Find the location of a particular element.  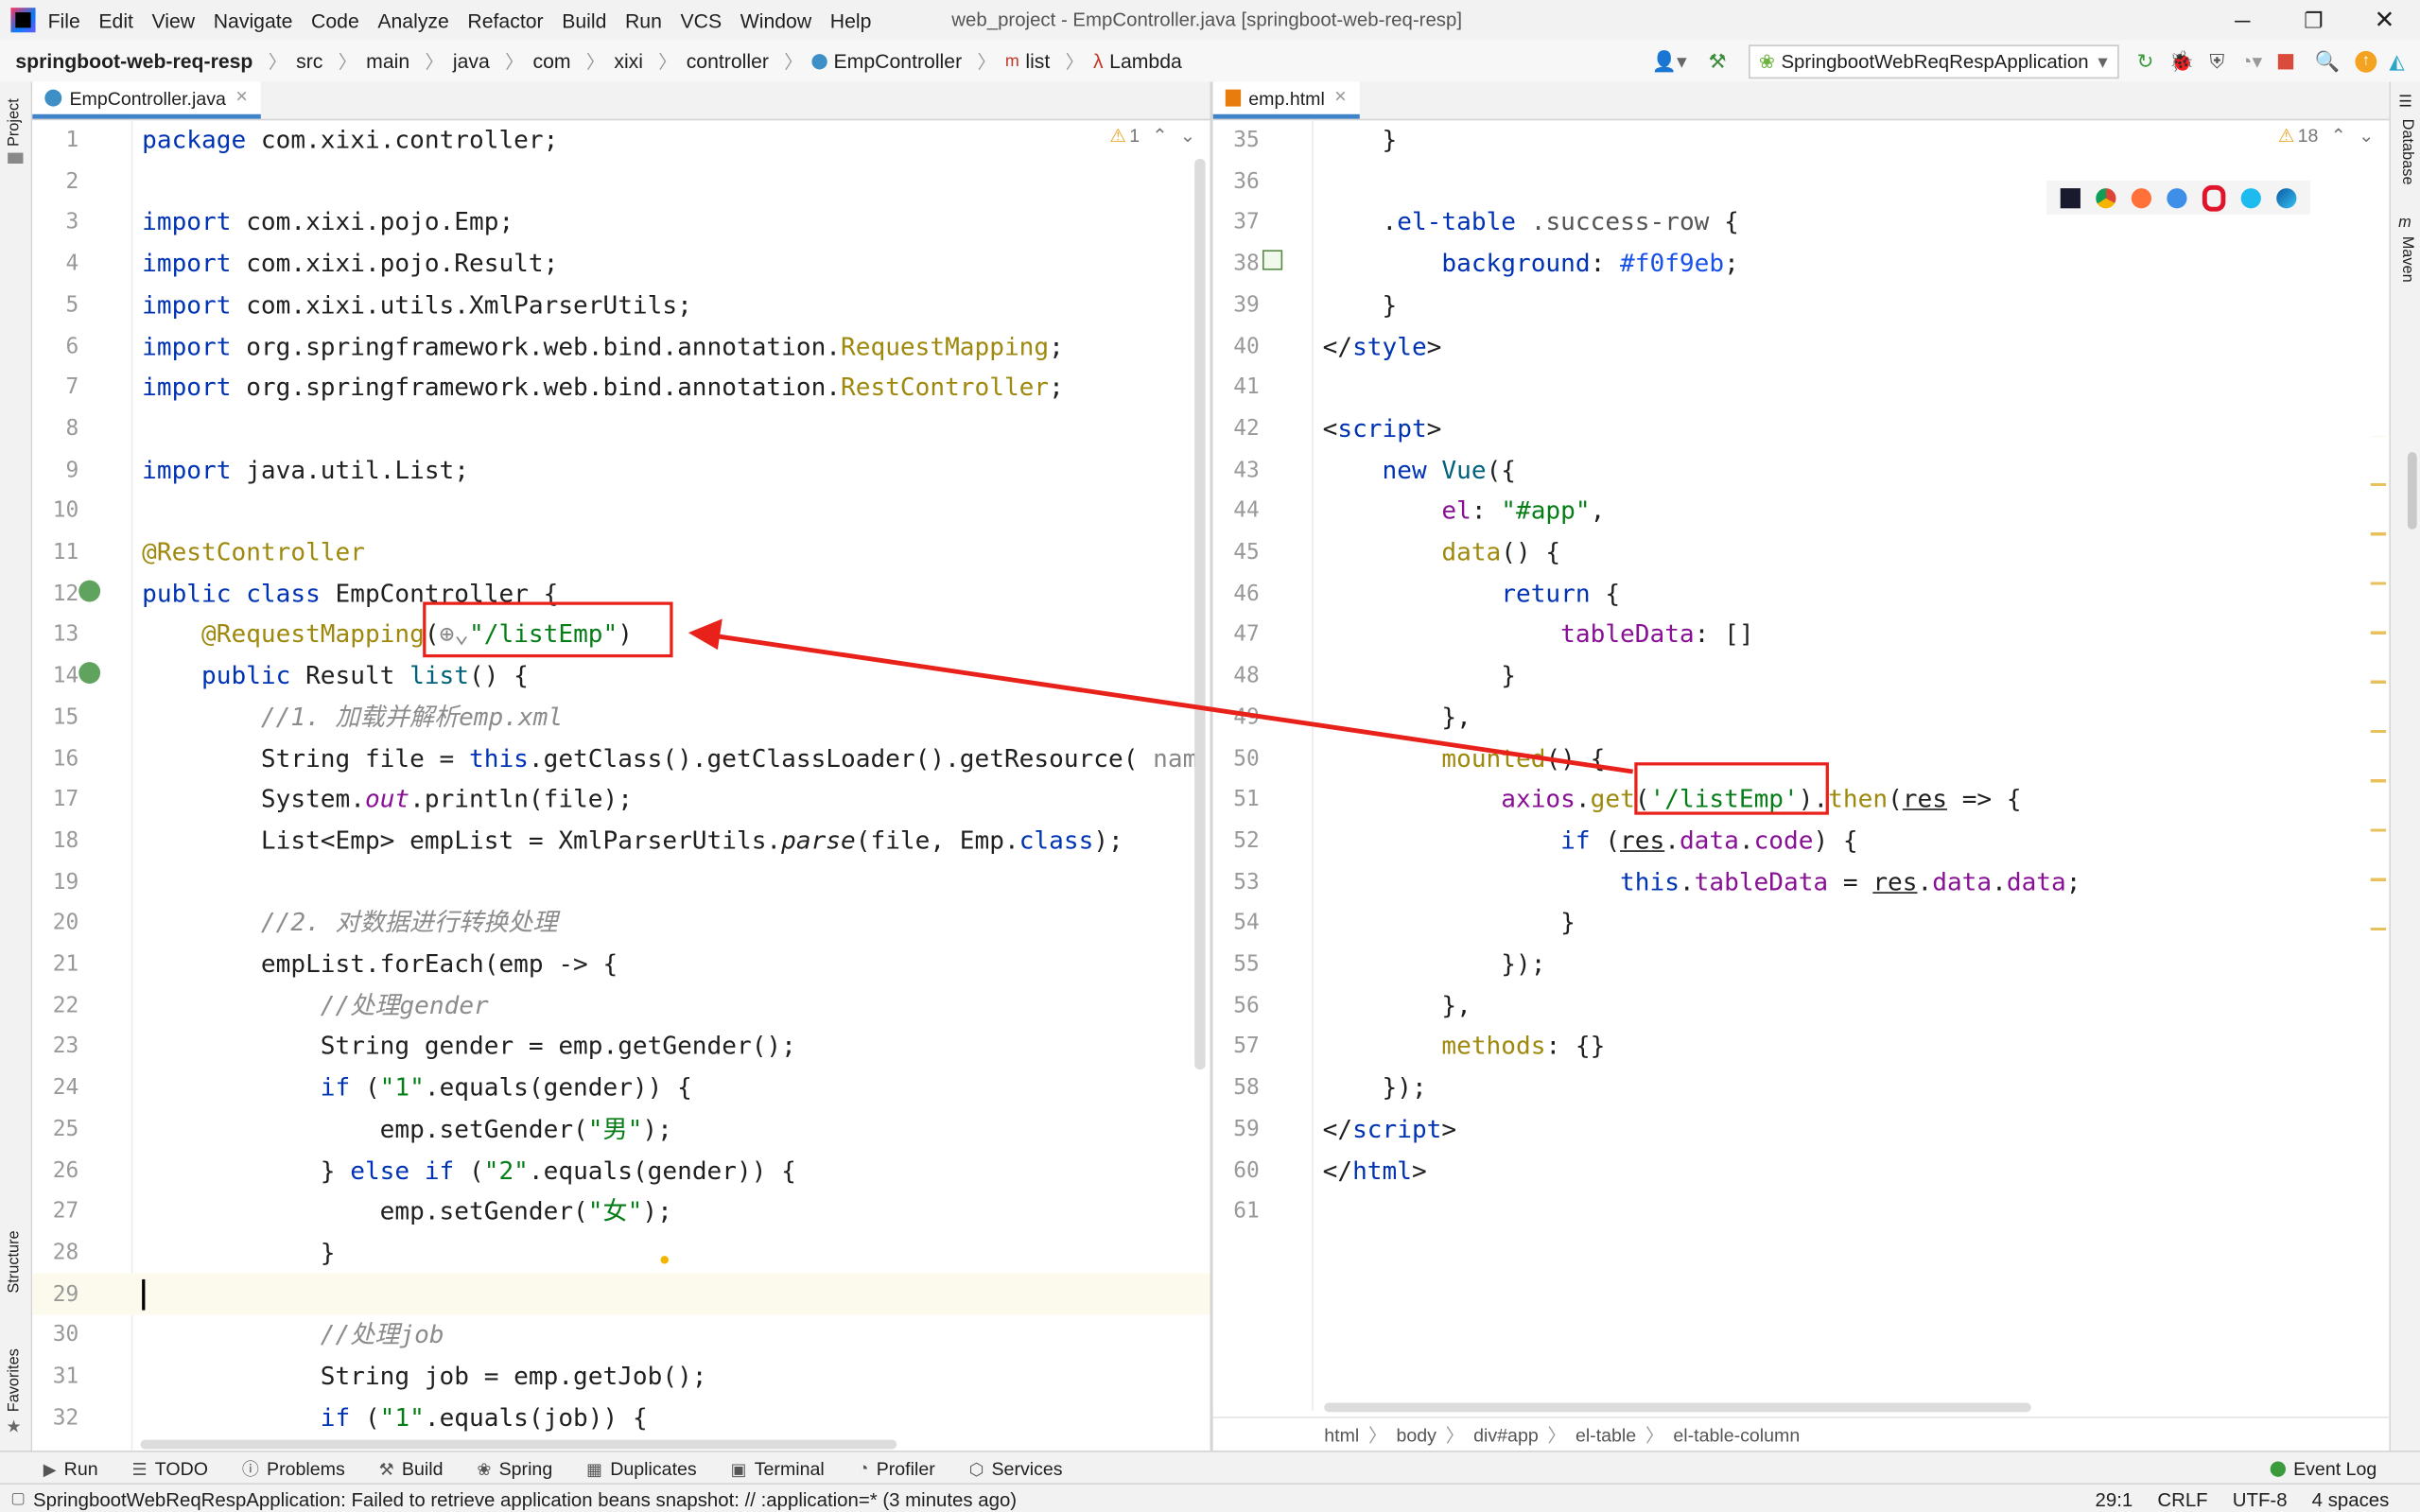

edge-icon is located at coordinates (2286, 198).